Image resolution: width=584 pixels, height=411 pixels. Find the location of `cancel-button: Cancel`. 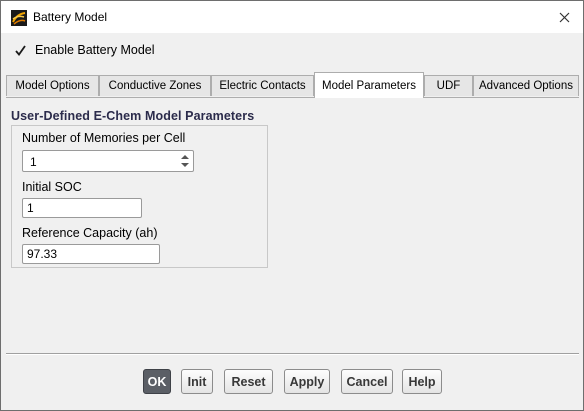

cancel-button: Cancel is located at coordinates (367, 381).